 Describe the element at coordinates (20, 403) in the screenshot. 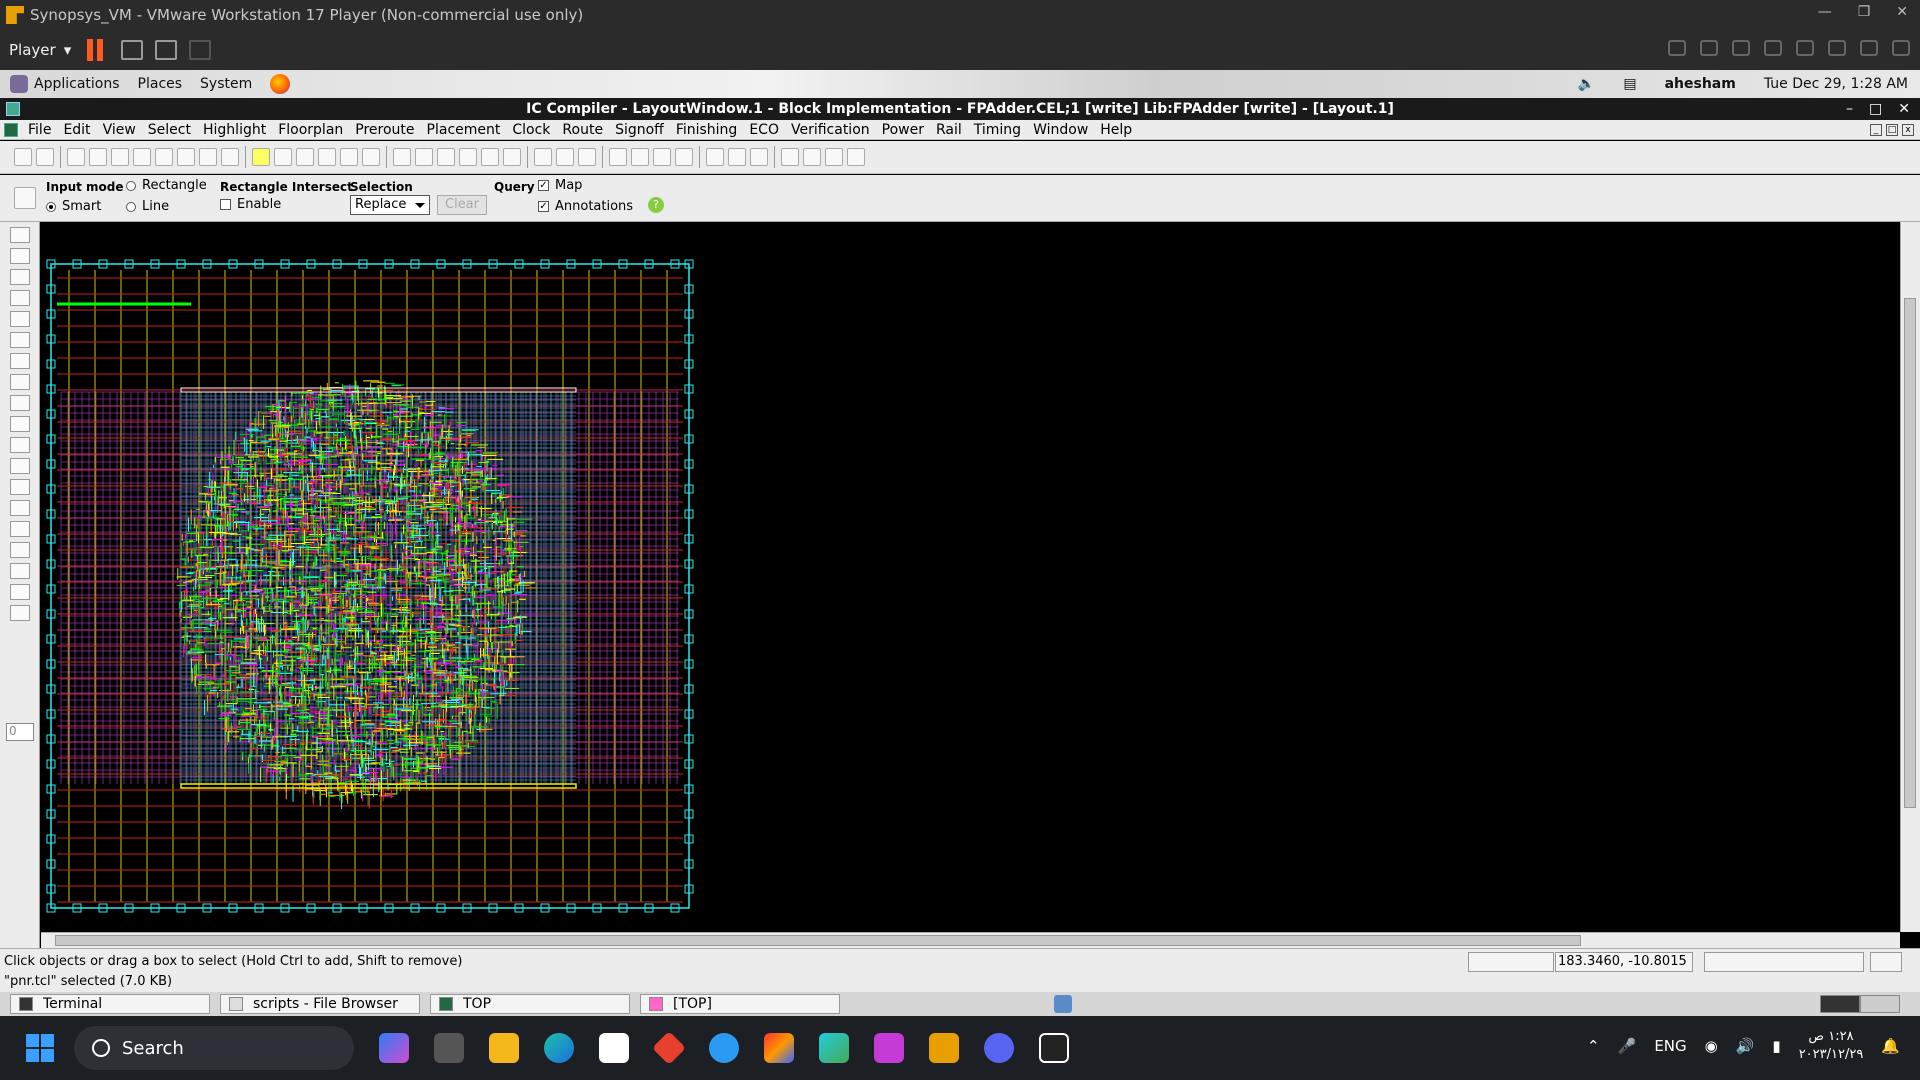

I see `left-tool-9-icon` at that location.